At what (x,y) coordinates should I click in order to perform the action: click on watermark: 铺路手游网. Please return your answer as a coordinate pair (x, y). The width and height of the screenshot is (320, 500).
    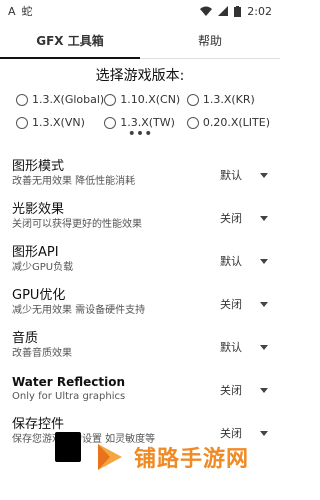
    Looking at the image, I should click on (170, 457).